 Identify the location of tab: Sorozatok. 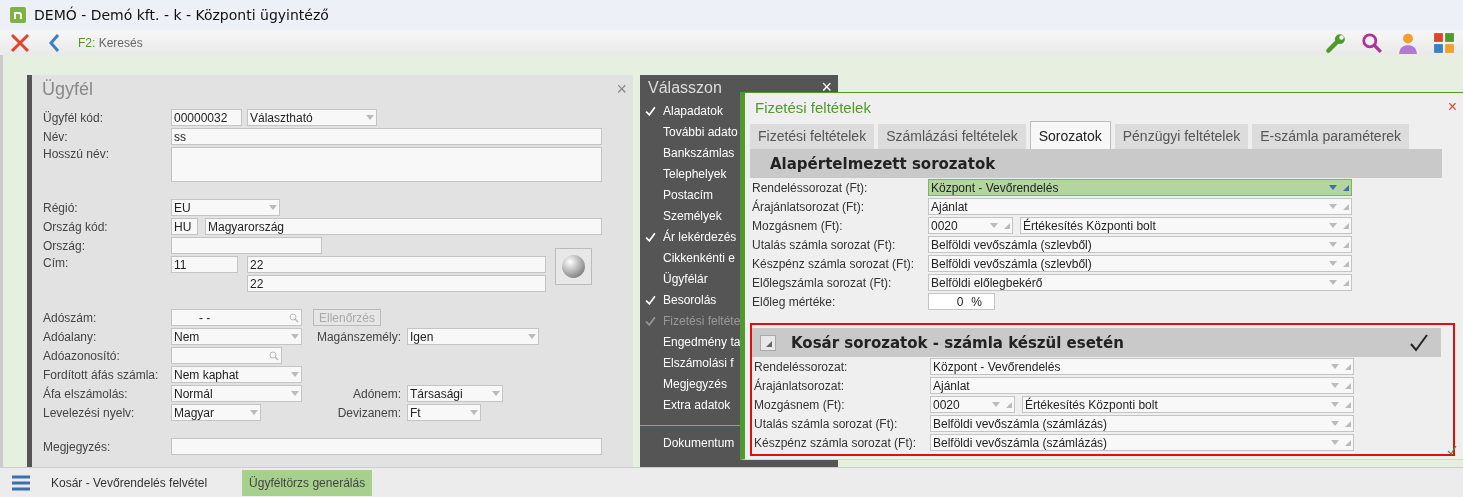
(1070, 135).